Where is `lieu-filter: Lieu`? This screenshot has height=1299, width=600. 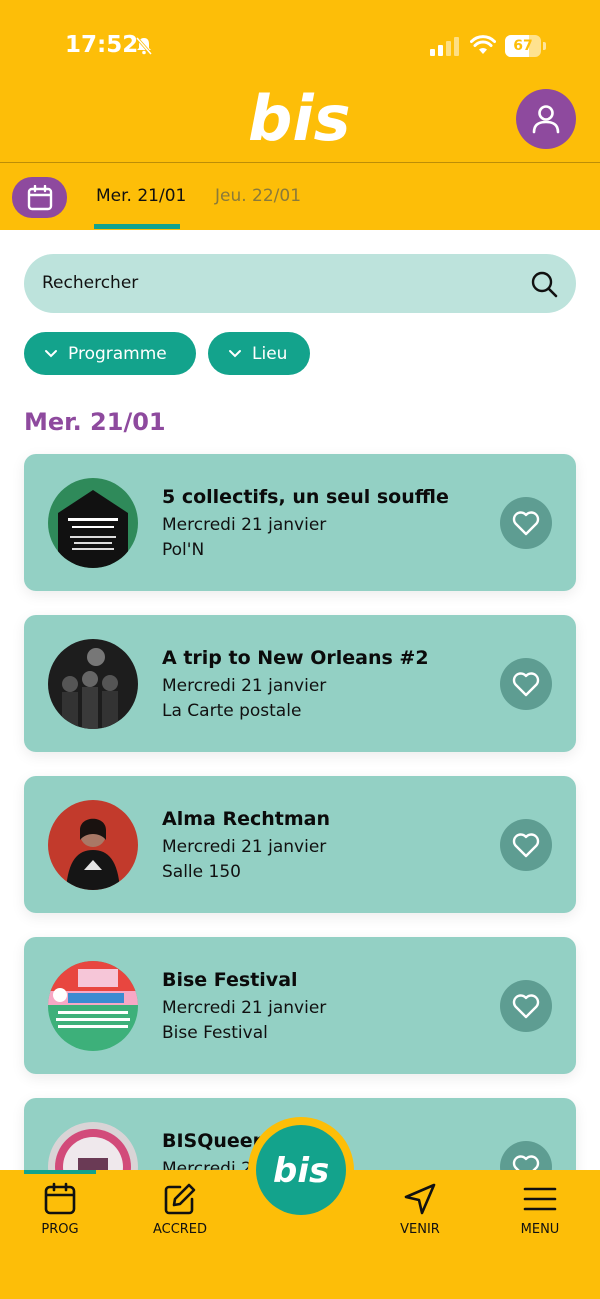 lieu-filter: Lieu is located at coordinates (259, 353).